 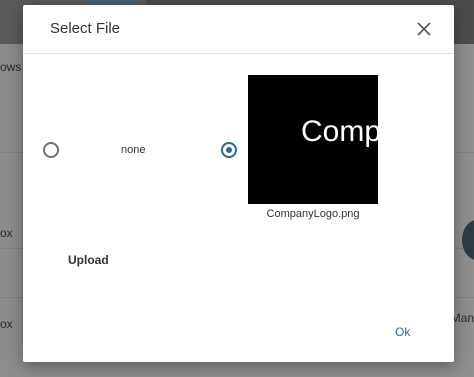 What do you see at coordinates (238, 29) in the screenshot?
I see `dialog-header: Select File` at bounding box center [238, 29].